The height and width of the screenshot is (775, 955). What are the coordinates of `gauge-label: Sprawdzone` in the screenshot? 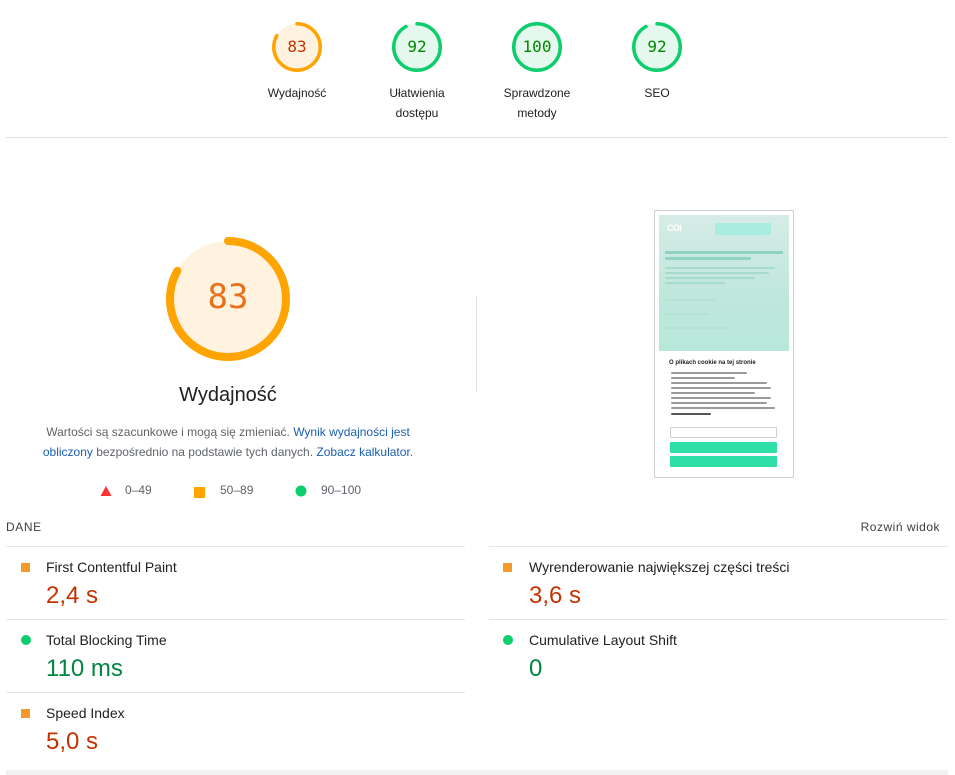 It's located at (537, 93).